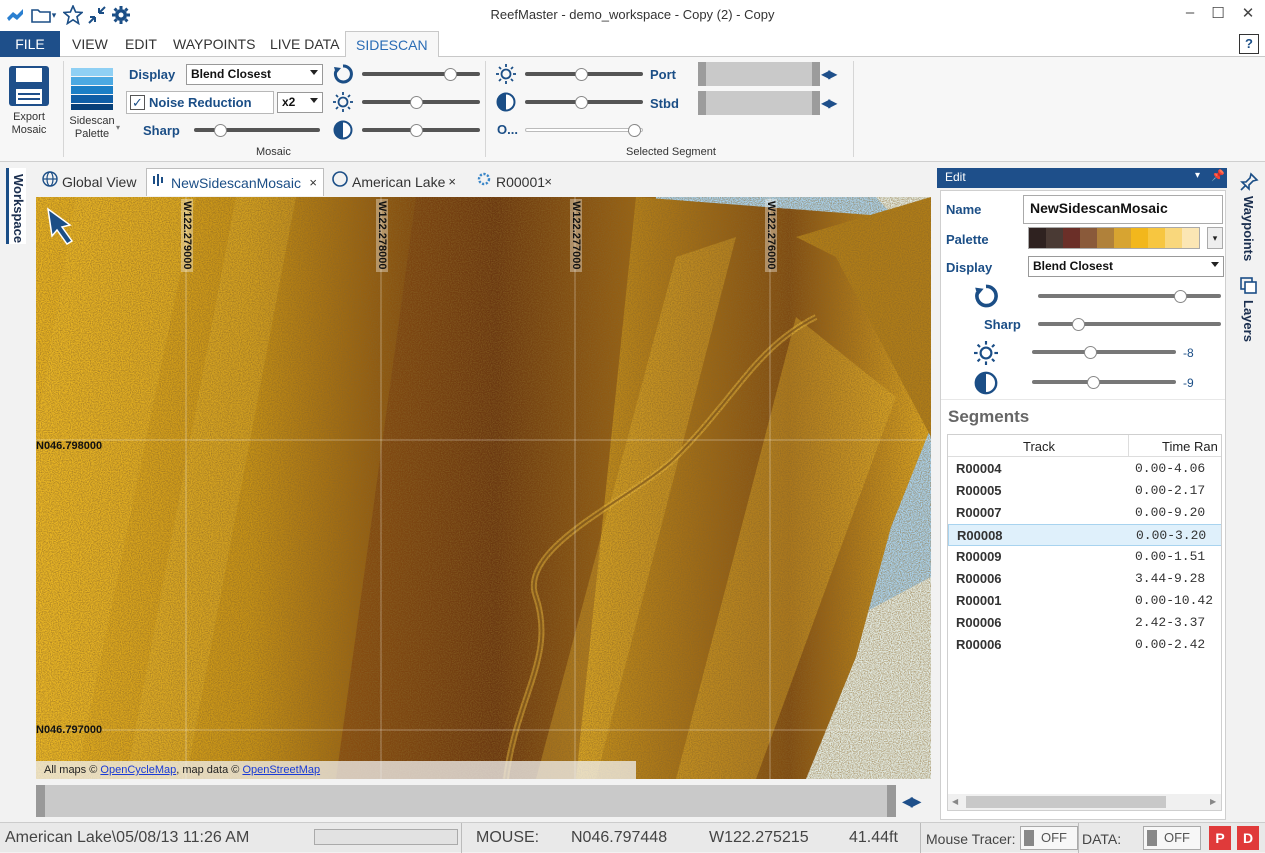 The width and height of the screenshot is (1265, 853). I want to click on lon-label: W122.276000, so click(771, 235).